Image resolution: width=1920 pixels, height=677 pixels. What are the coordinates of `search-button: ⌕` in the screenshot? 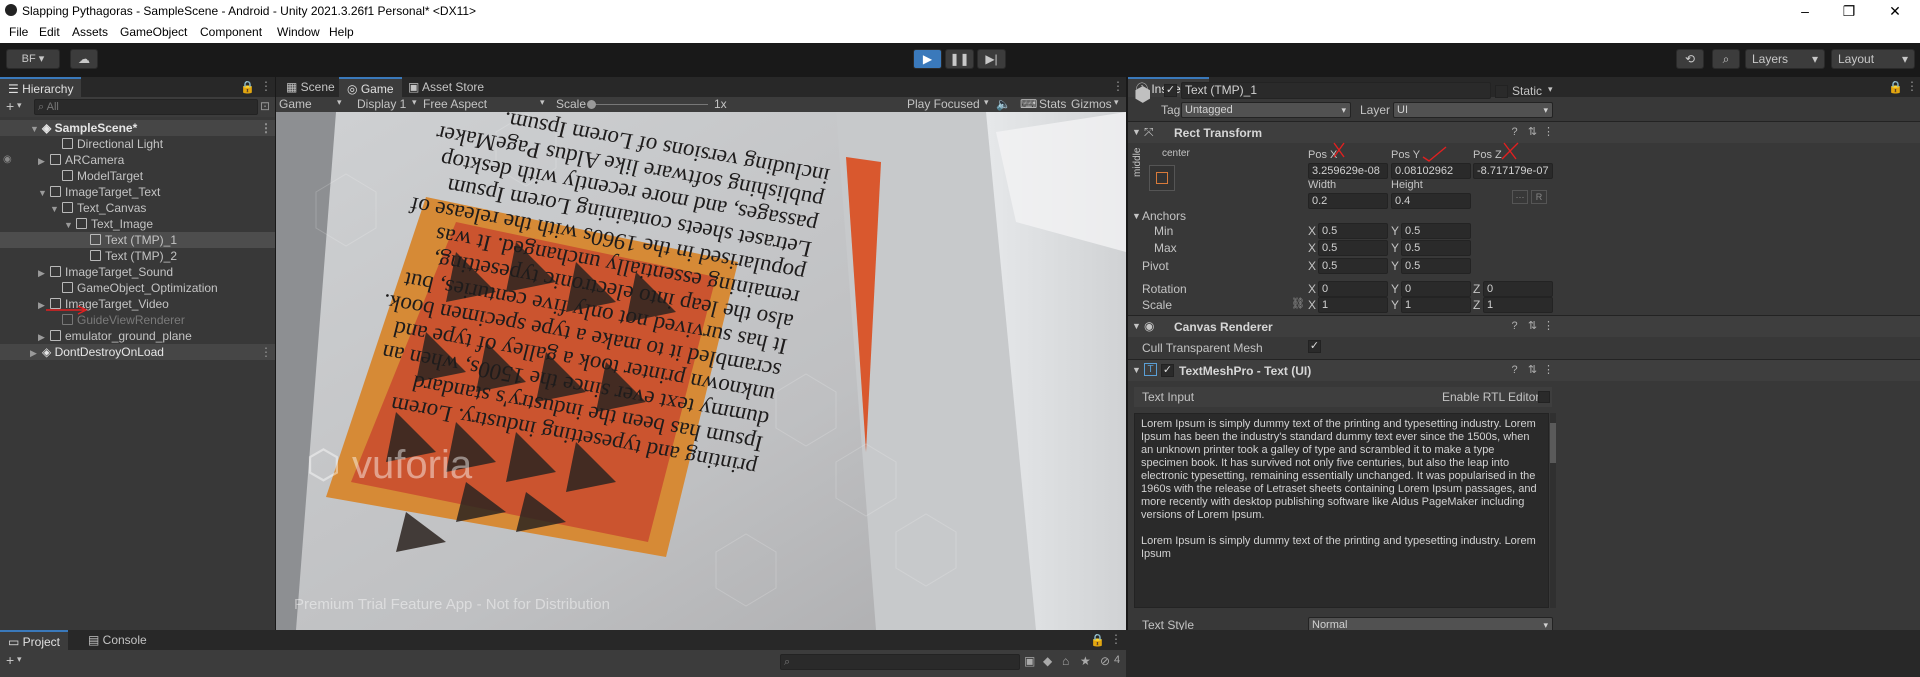 It's located at (1726, 59).